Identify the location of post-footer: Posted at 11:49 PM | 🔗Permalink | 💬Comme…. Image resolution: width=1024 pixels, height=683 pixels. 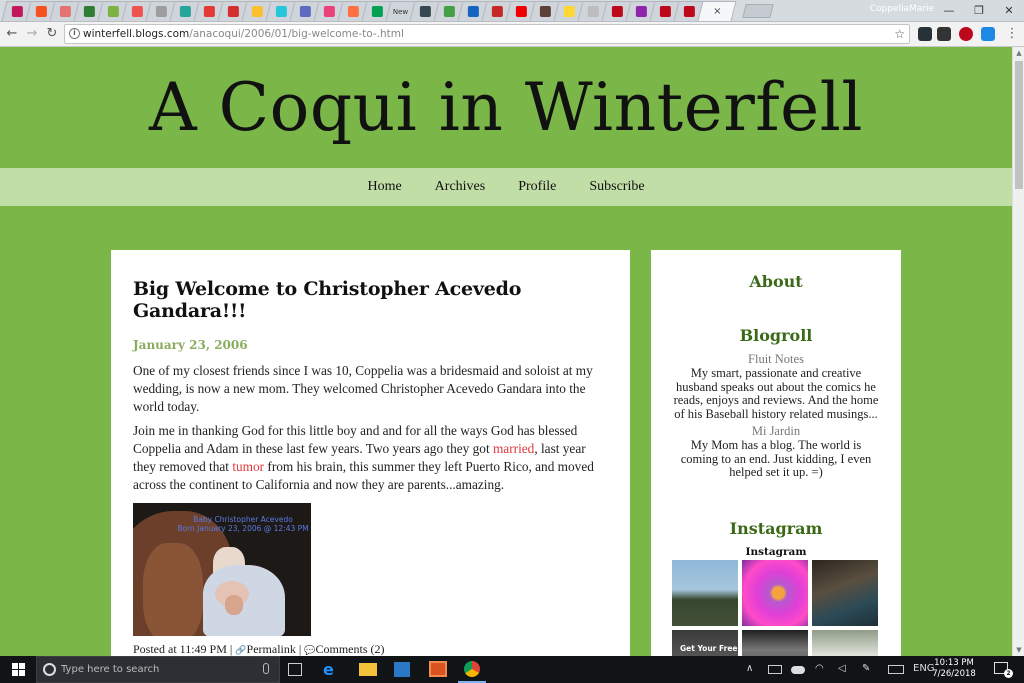
(370, 649).